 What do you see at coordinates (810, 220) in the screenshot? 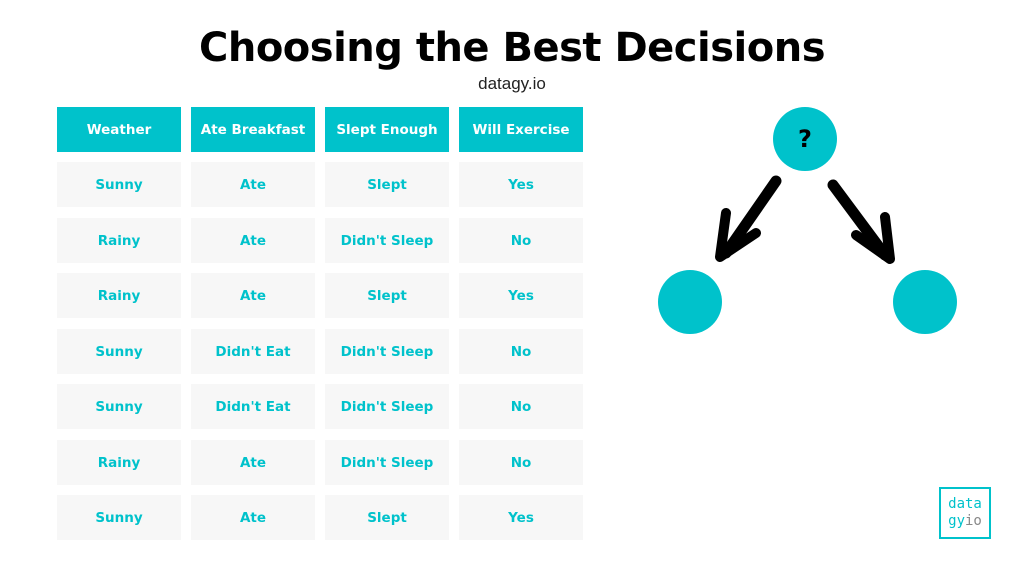
I see `decision-tree-diagram: ?` at bounding box center [810, 220].